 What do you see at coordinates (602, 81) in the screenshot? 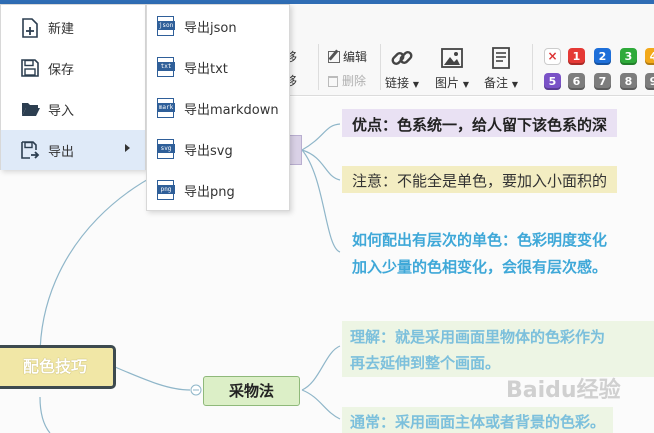
I see `priority-7-button: 7` at bounding box center [602, 81].